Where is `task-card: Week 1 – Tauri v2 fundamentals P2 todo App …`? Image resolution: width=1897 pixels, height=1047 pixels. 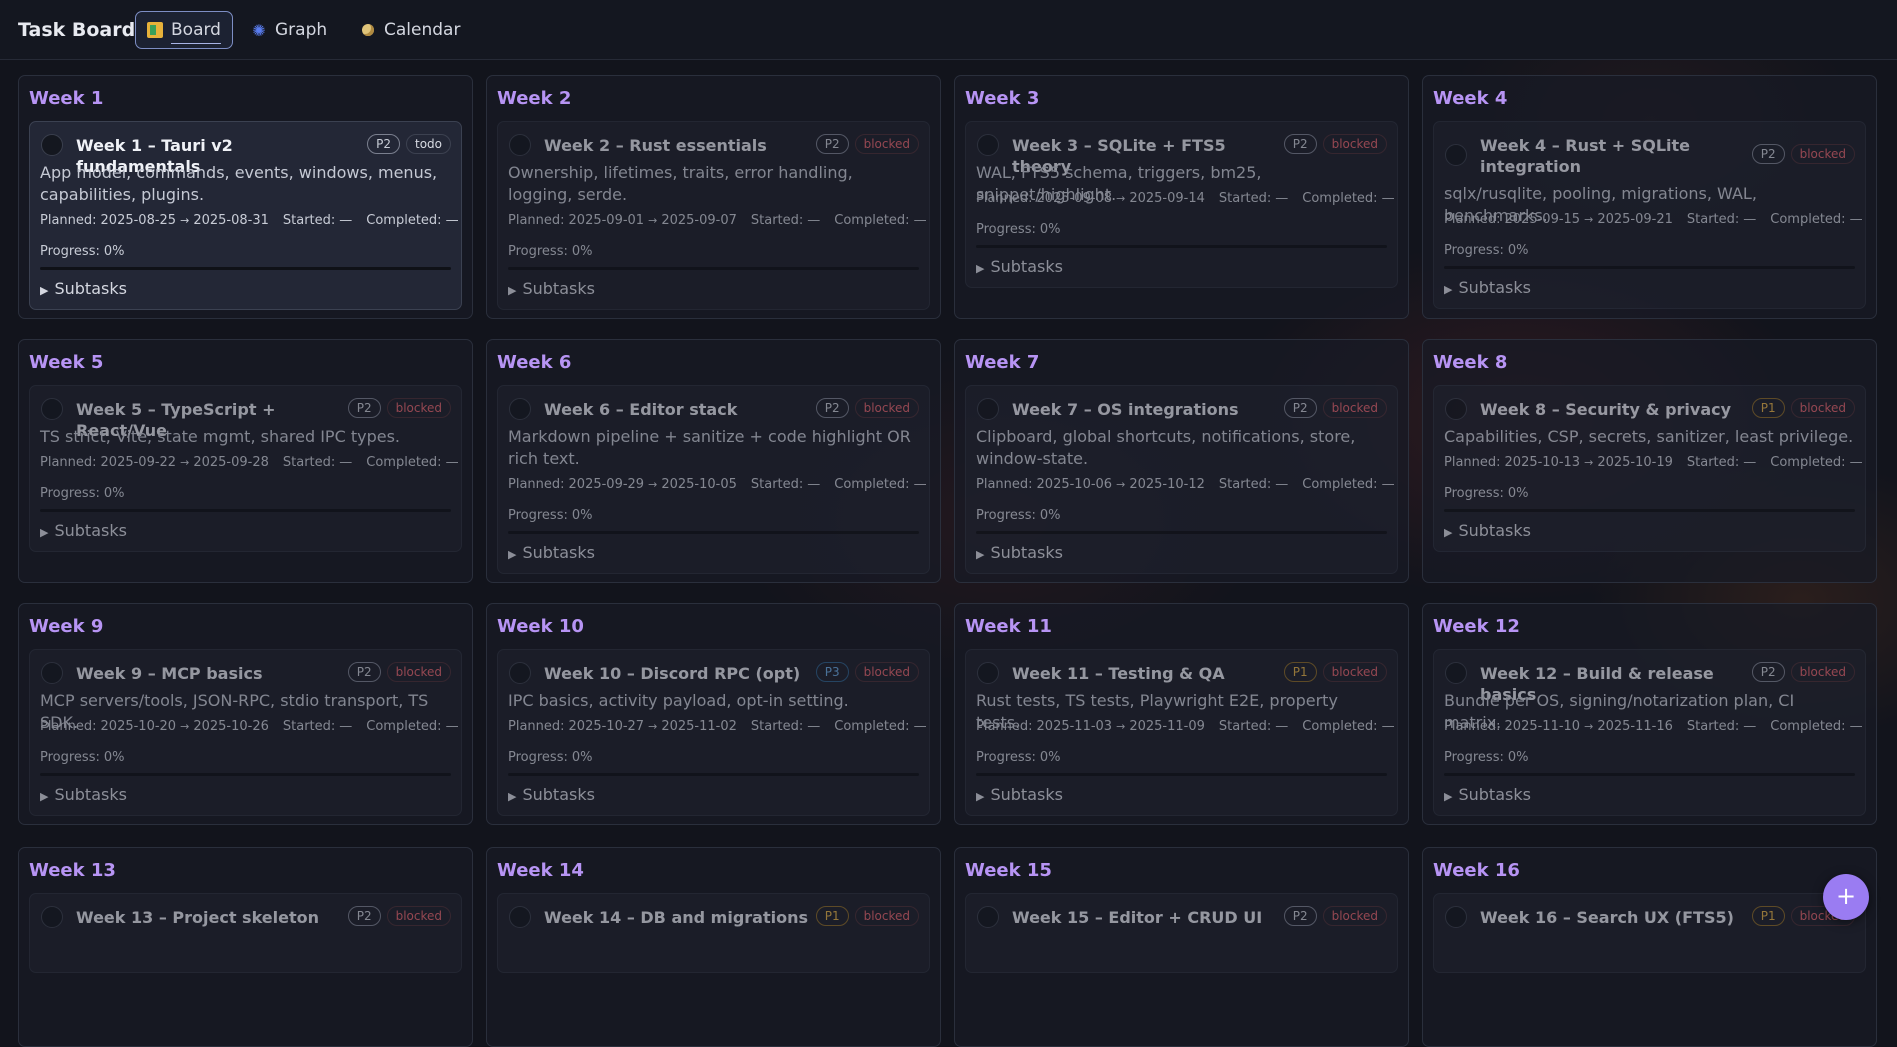 task-card: Week 1 – Tauri v2 fundamentals P2 todo App … is located at coordinates (245, 215).